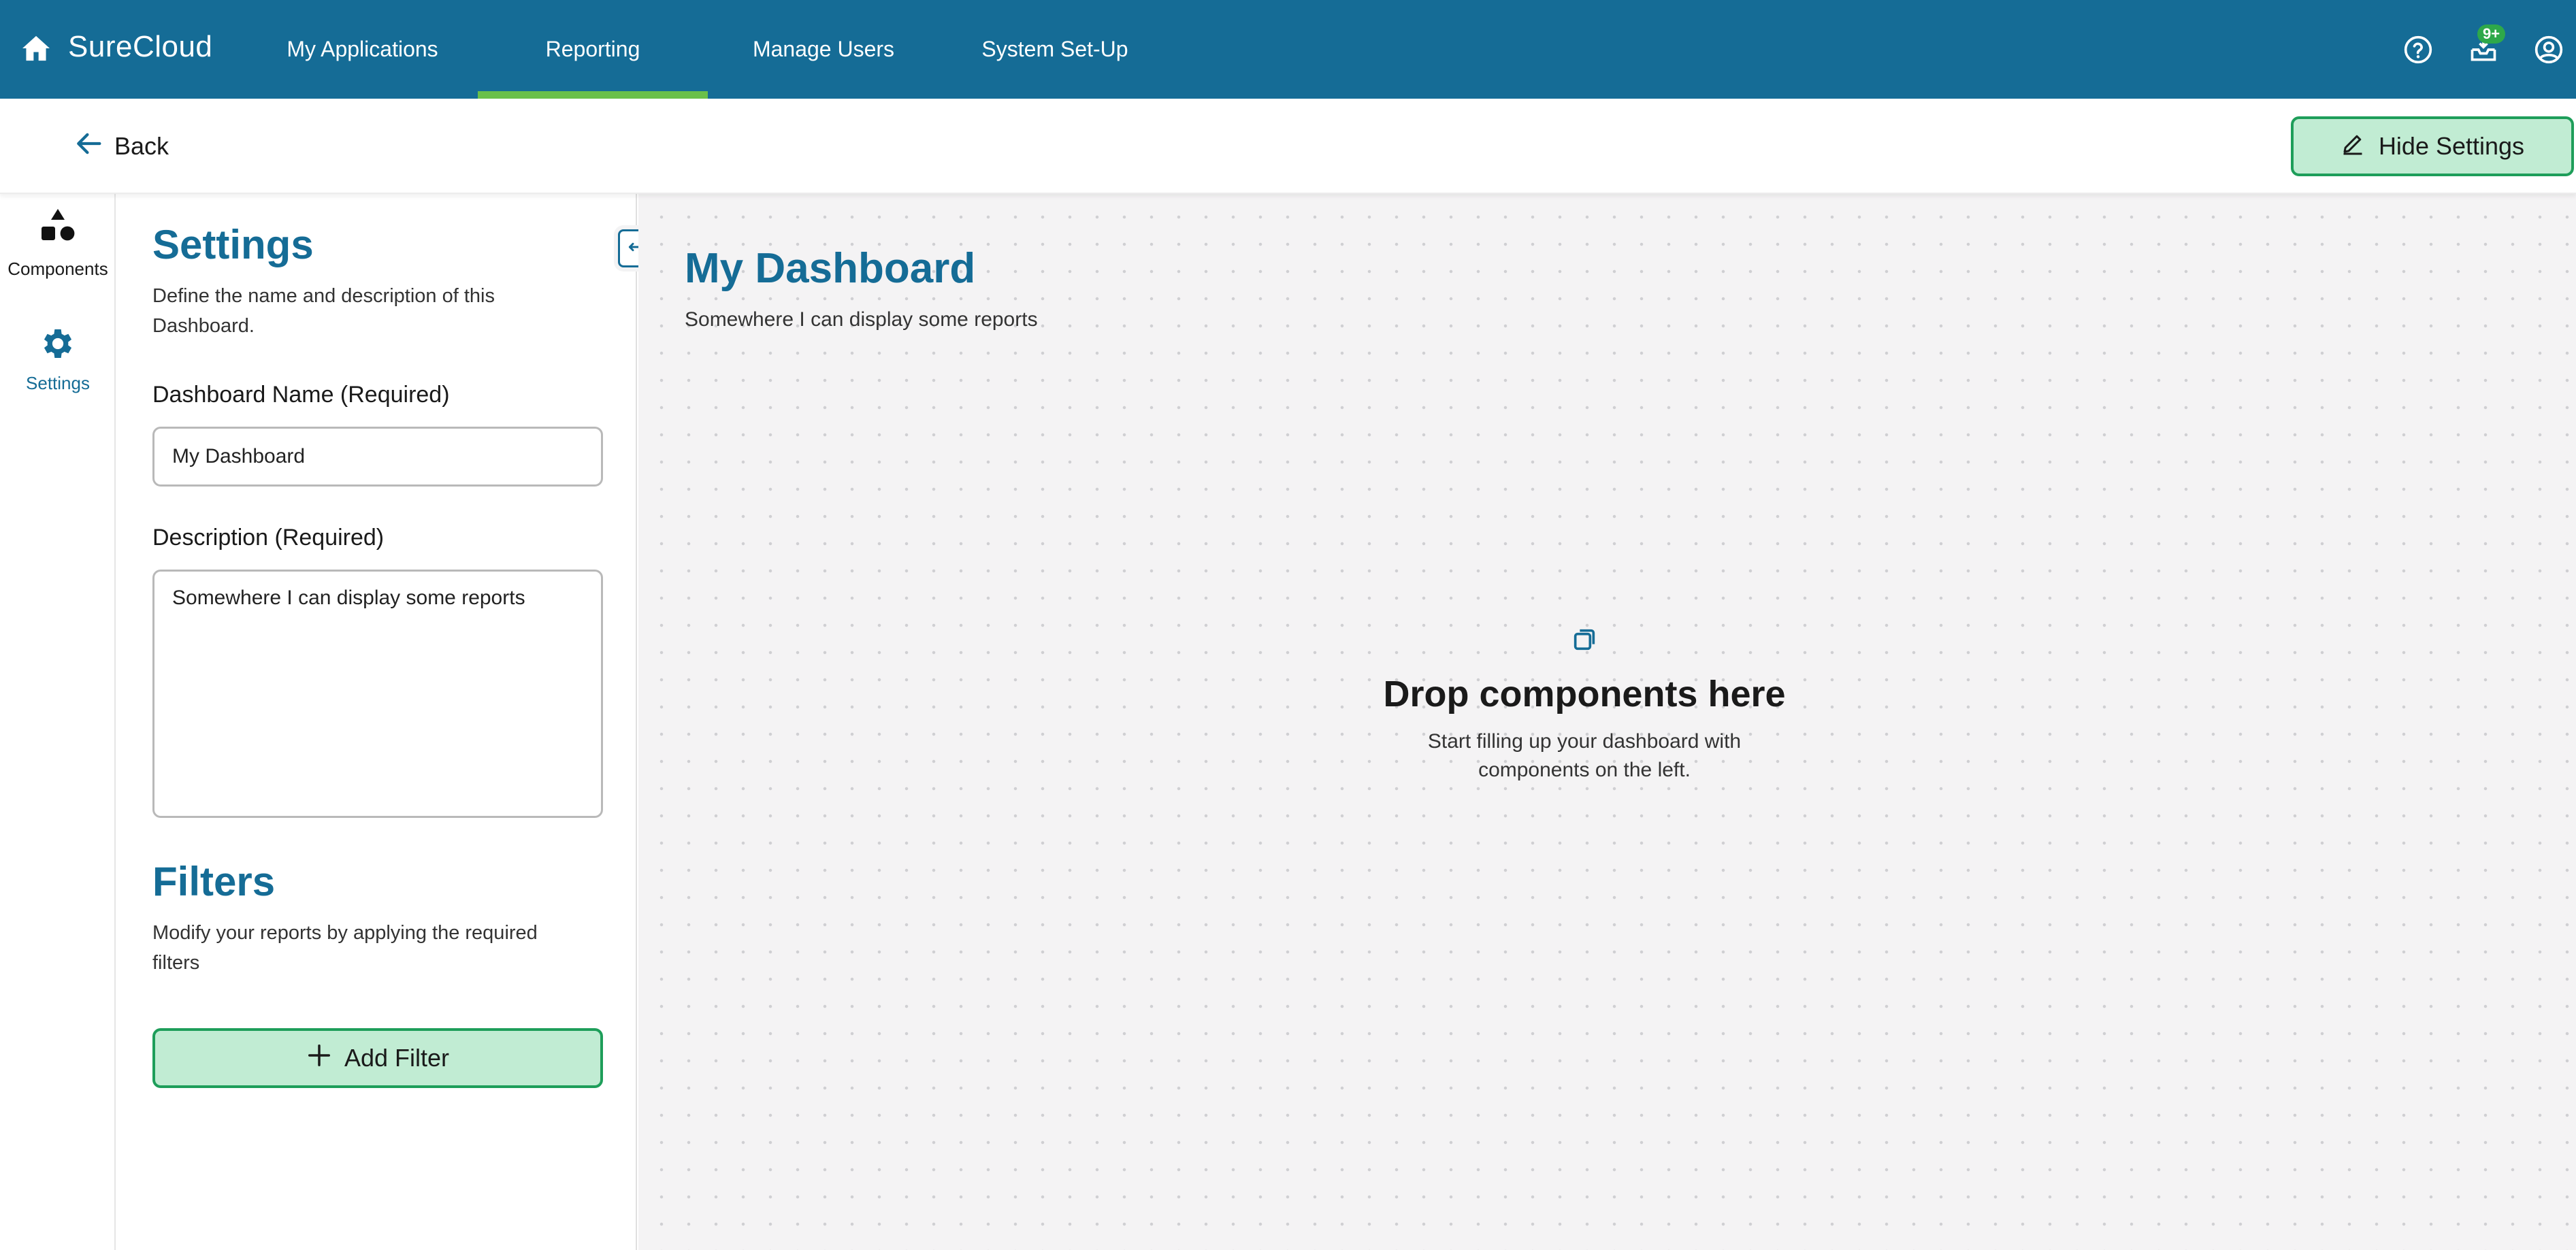 This screenshot has width=2576, height=1250. I want to click on arrow-left-icon, so click(88, 146).